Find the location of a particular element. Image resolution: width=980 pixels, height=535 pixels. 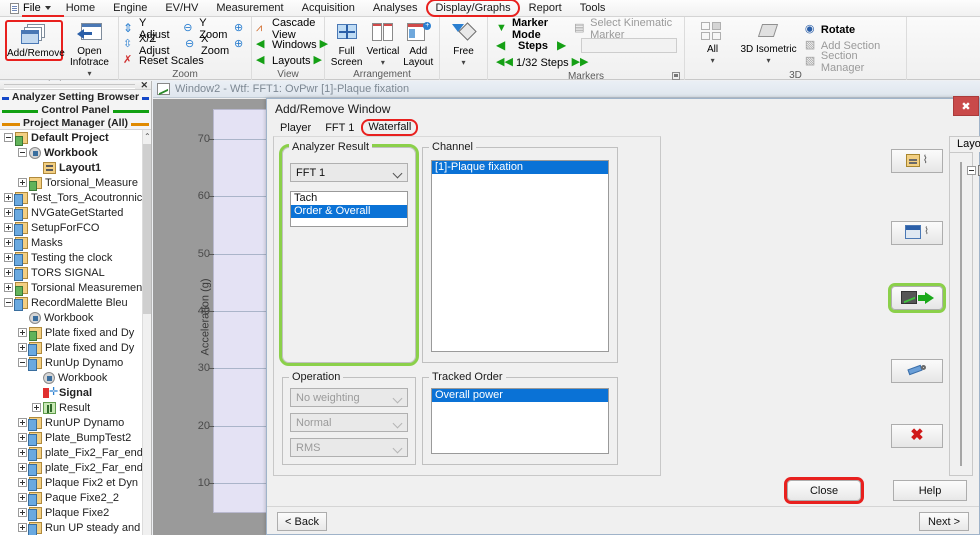

analyzer-setting-browser-bar: Analyzer Setting Browser is located at coordinates (75, 96).